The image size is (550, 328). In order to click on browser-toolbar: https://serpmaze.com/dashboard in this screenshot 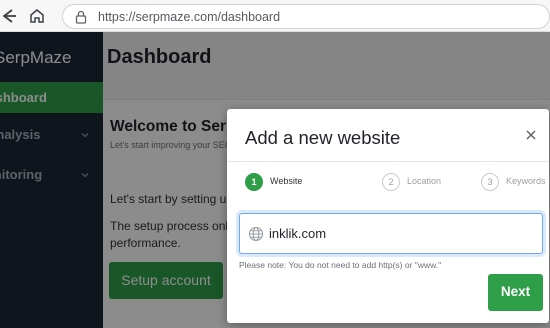, I will do `click(275, 16)`.